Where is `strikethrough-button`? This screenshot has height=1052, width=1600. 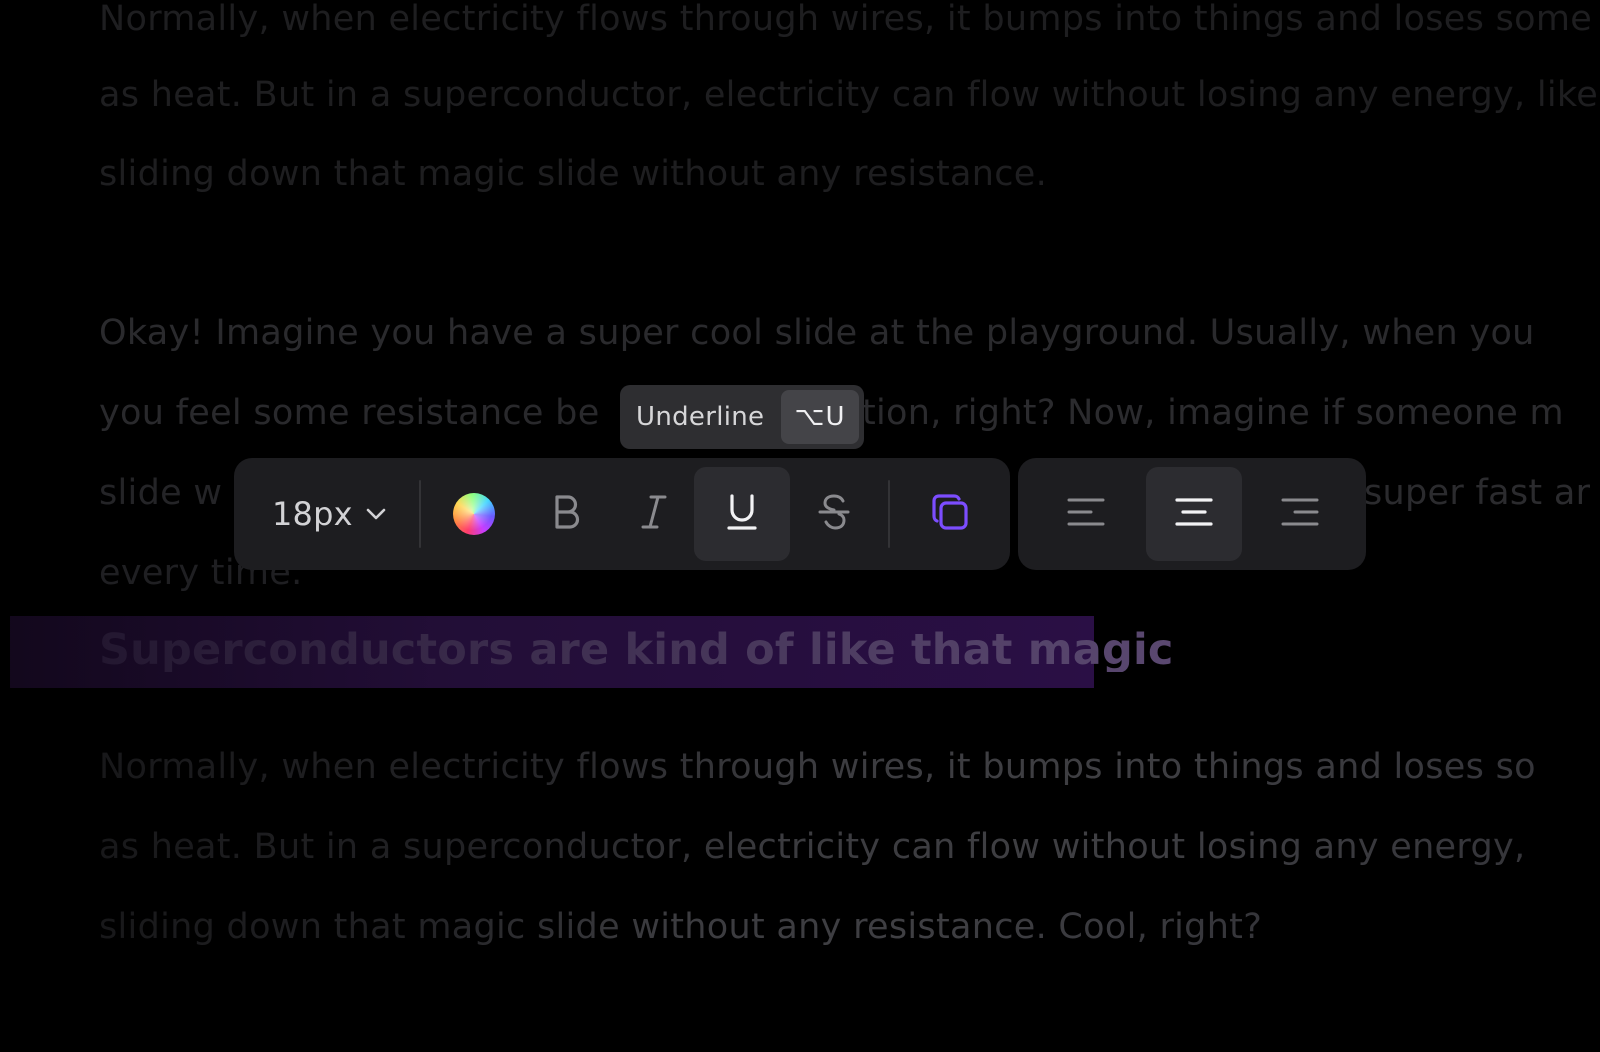
strikethrough-button is located at coordinates (834, 514).